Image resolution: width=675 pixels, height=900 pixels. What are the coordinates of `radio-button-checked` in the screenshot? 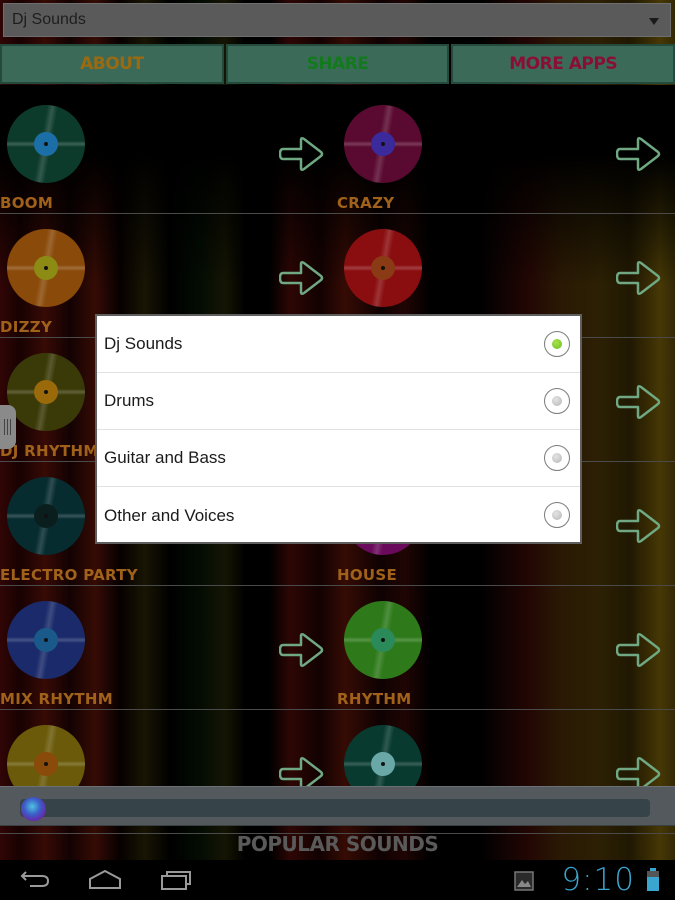 It's located at (557, 344).